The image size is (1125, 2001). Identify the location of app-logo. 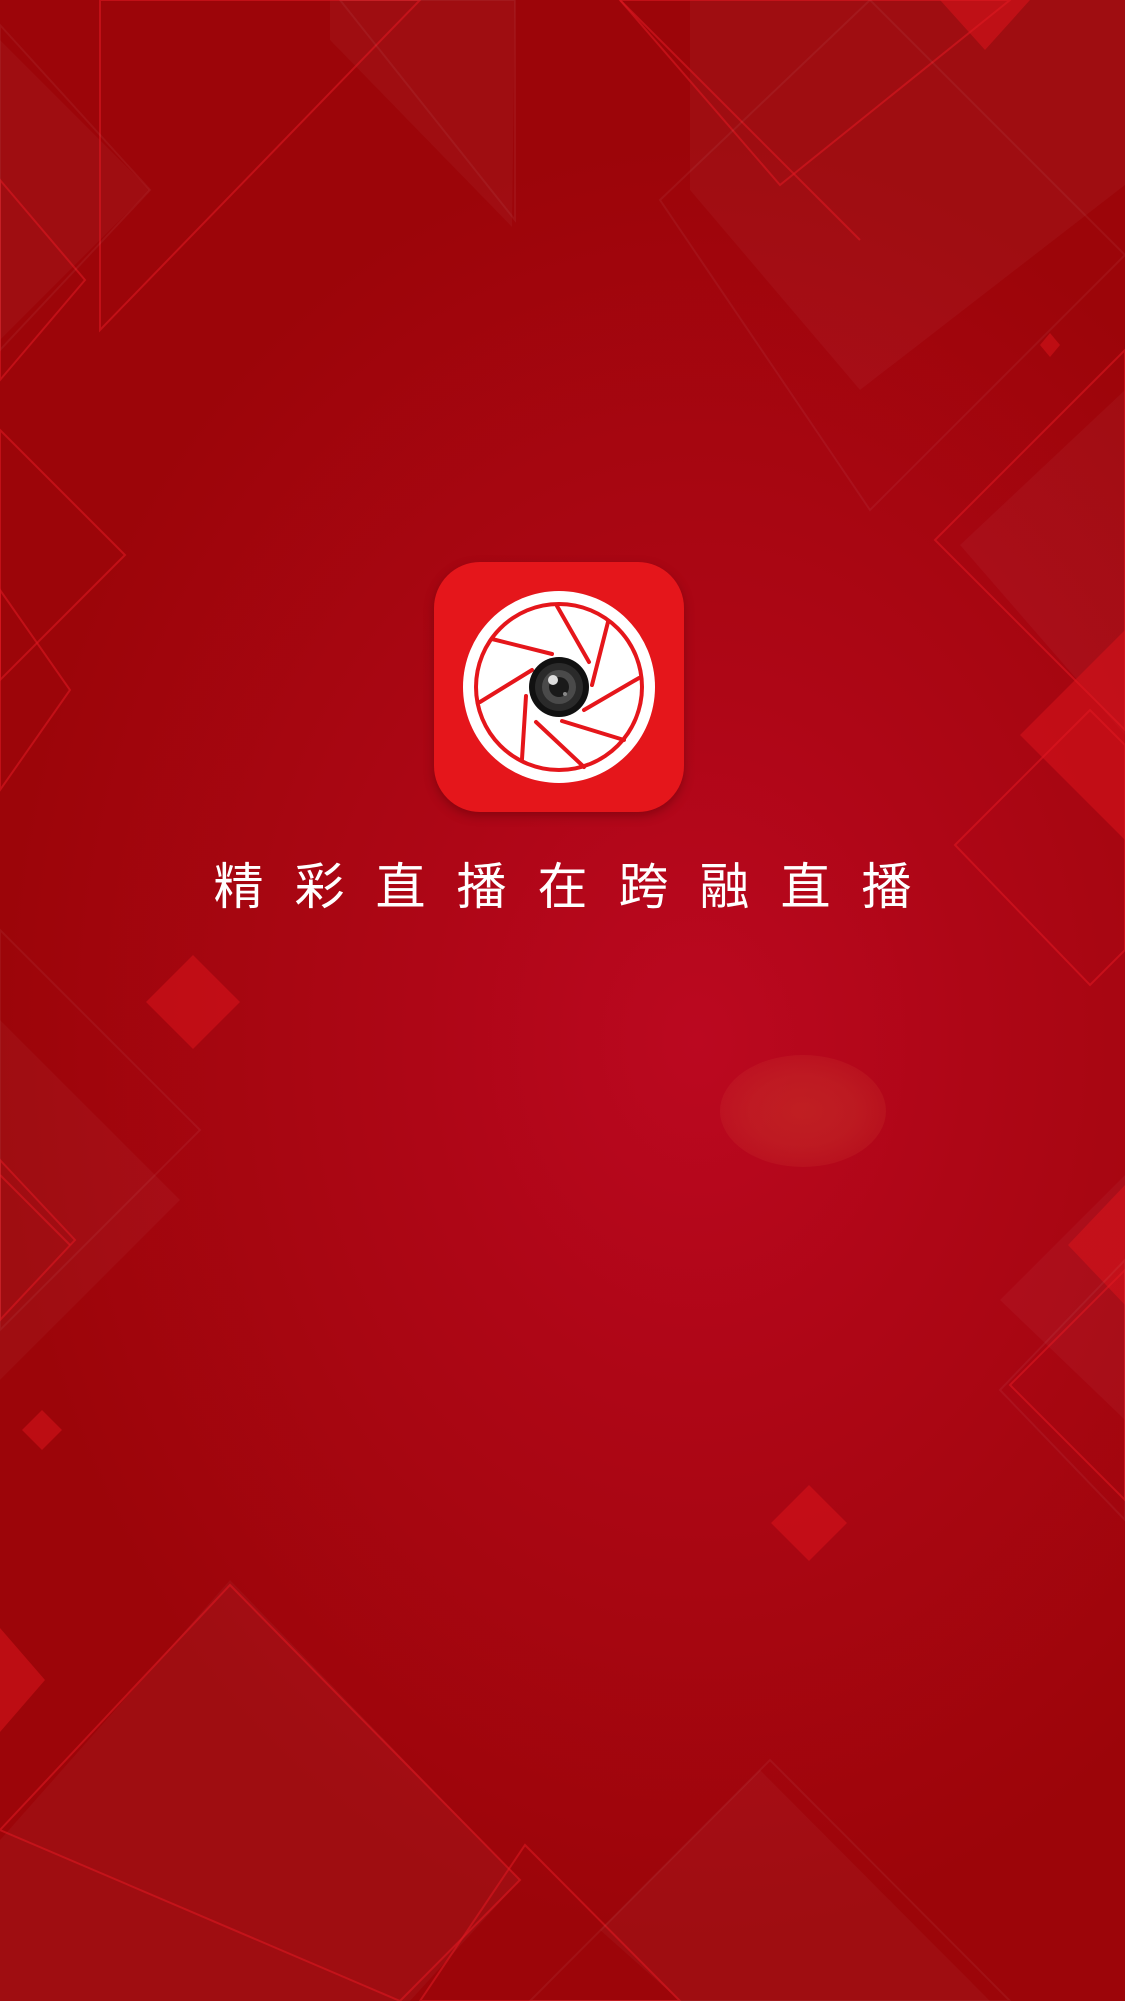
(559, 687).